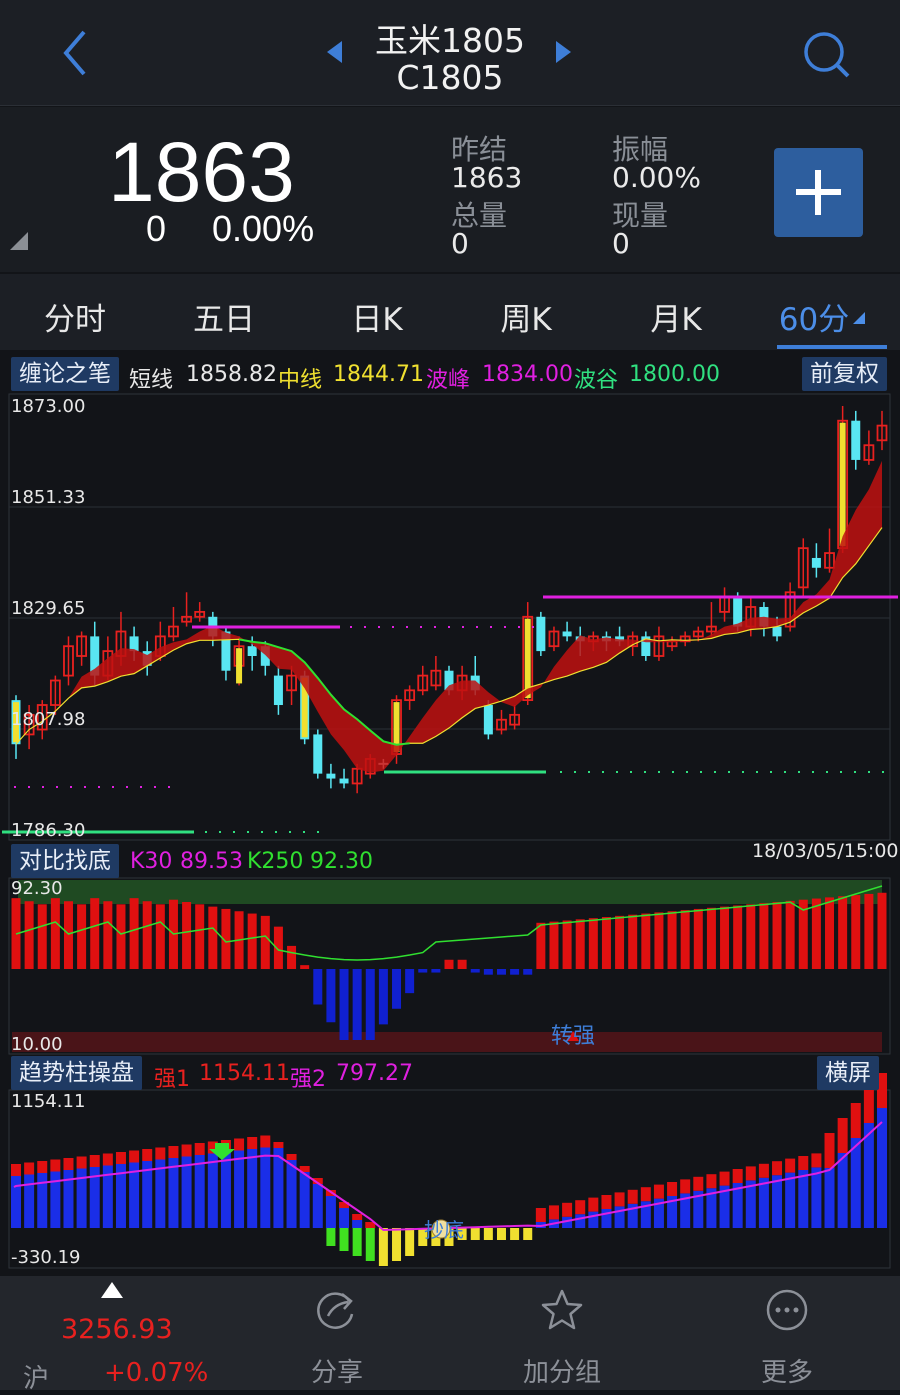 This screenshot has height=1395, width=900. What do you see at coordinates (117, 1329) in the screenshot?
I see `index-value: 3256.93` at bounding box center [117, 1329].